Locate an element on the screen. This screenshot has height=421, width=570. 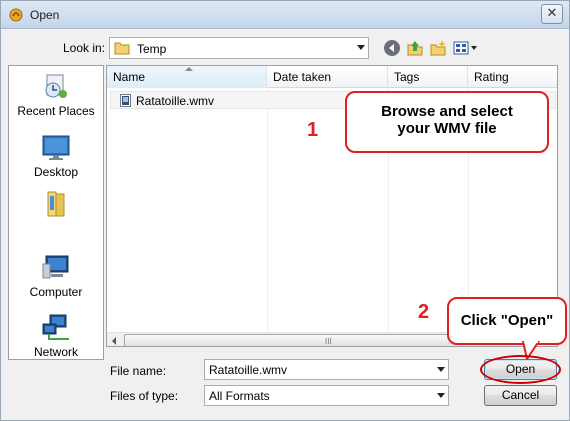
file-type-value: All Formats is located at coordinates (239, 396).